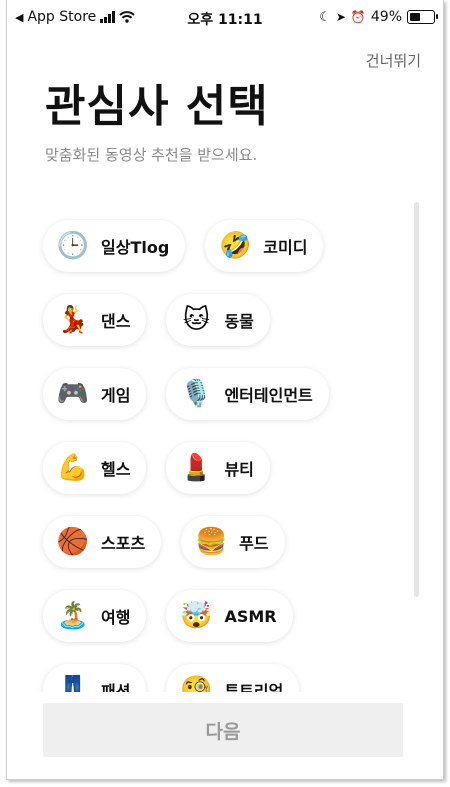 The width and height of the screenshot is (450, 787). What do you see at coordinates (268, 395) in the screenshot?
I see `interest-label: 엔터테인먼트` at bounding box center [268, 395].